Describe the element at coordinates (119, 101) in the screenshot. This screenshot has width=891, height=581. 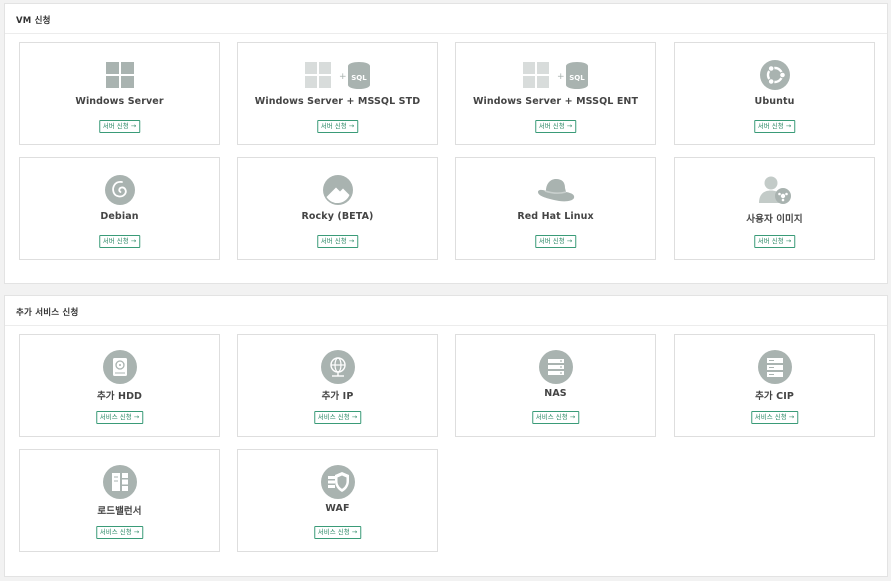
I see `card-title: Windows Server` at that location.